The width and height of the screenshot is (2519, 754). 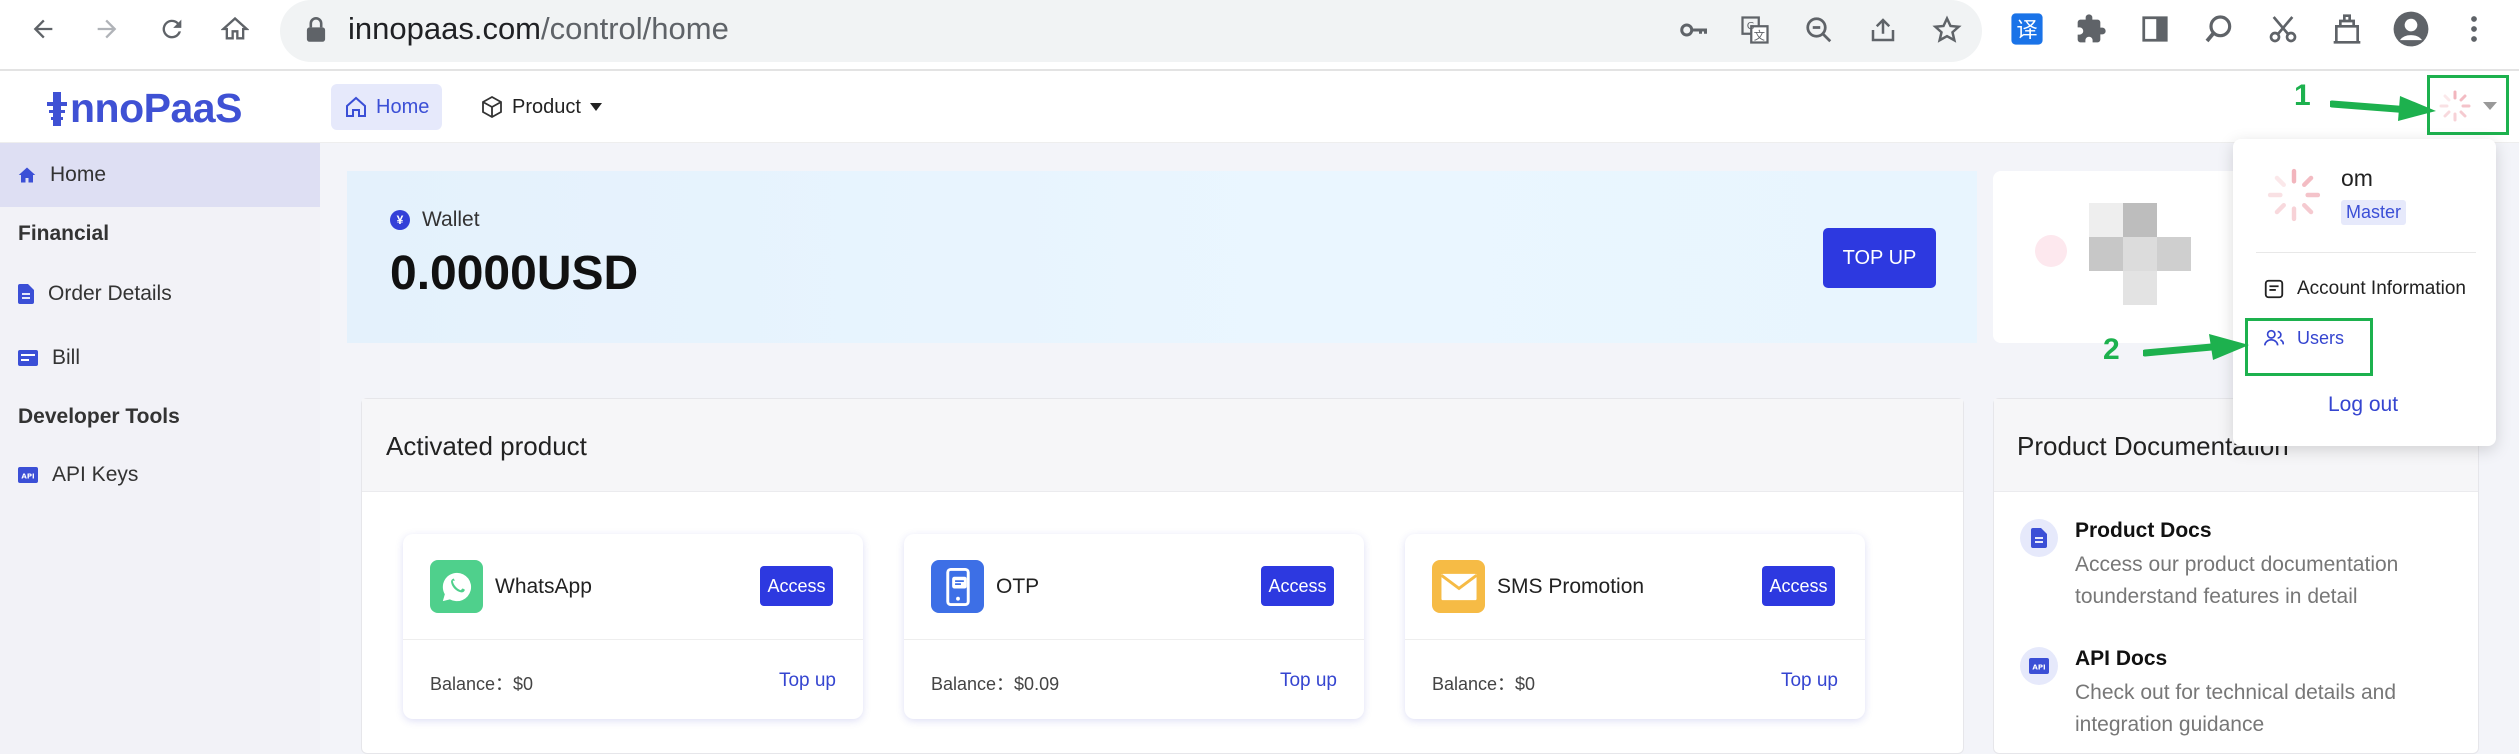 I want to click on wallet-amount: 0.0000USD, so click(x=514, y=273).